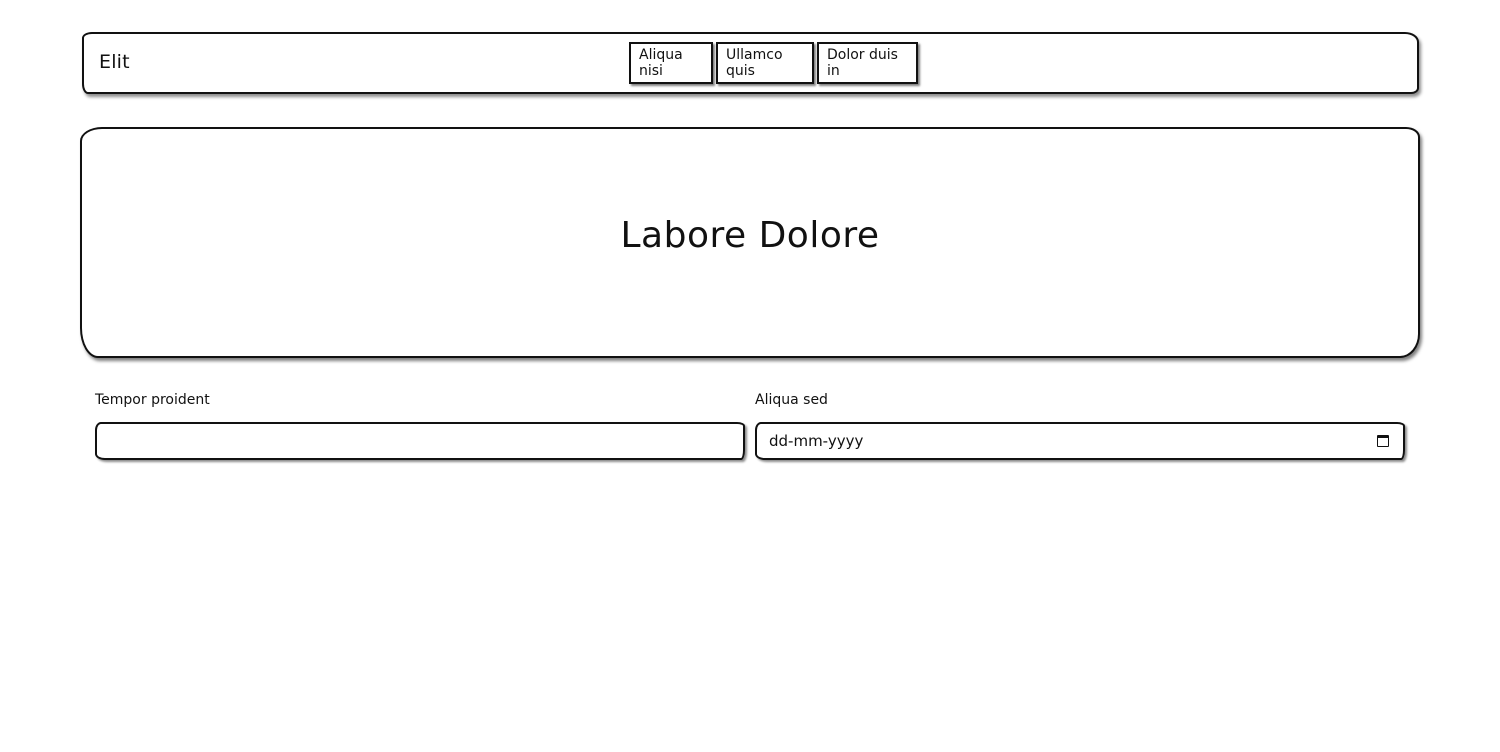 This screenshot has width=1500, height=752. Describe the element at coordinates (867, 63) in the screenshot. I see `nav-link-dolor-duis-in: Dolor duis in` at that location.